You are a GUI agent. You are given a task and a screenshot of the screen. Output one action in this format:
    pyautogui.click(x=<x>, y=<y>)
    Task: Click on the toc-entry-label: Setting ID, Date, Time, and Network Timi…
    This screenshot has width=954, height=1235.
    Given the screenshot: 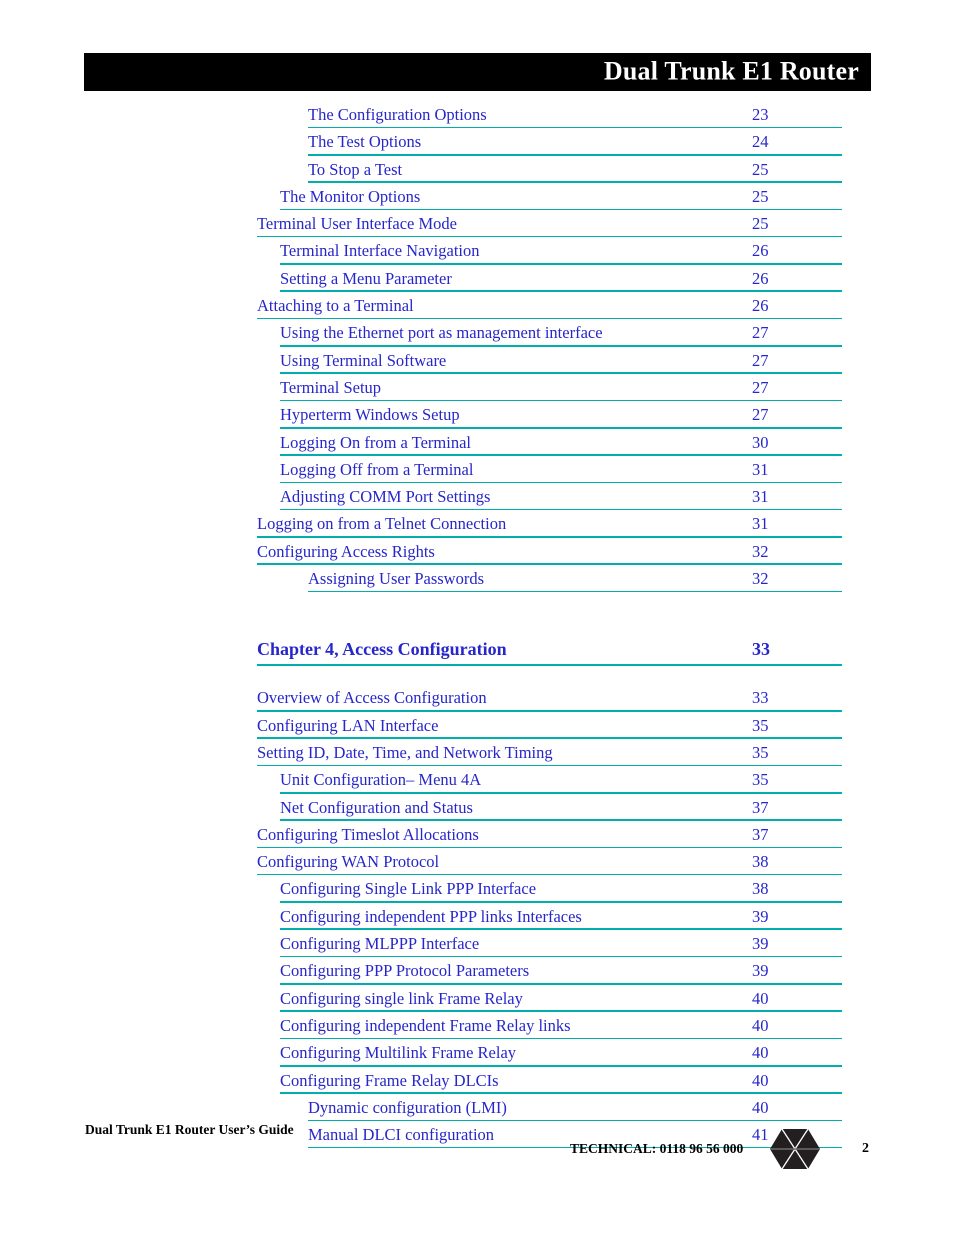 What is the action you would take?
    pyautogui.click(x=405, y=753)
    